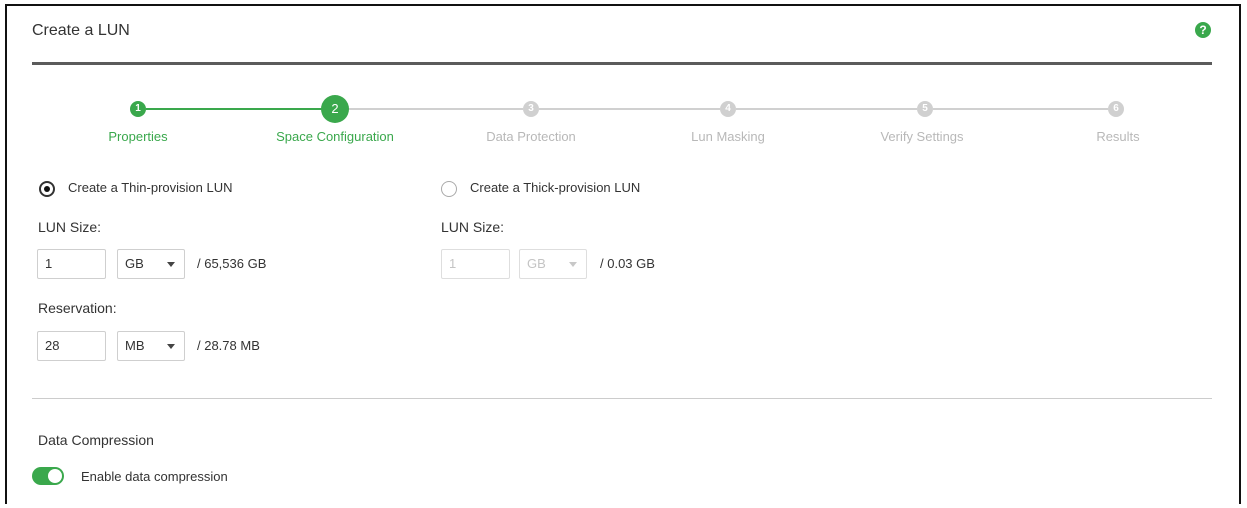  Describe the element at coordinates (71, 264) in the screenshot. I see `thin-lun-size-input: 1` at that location.